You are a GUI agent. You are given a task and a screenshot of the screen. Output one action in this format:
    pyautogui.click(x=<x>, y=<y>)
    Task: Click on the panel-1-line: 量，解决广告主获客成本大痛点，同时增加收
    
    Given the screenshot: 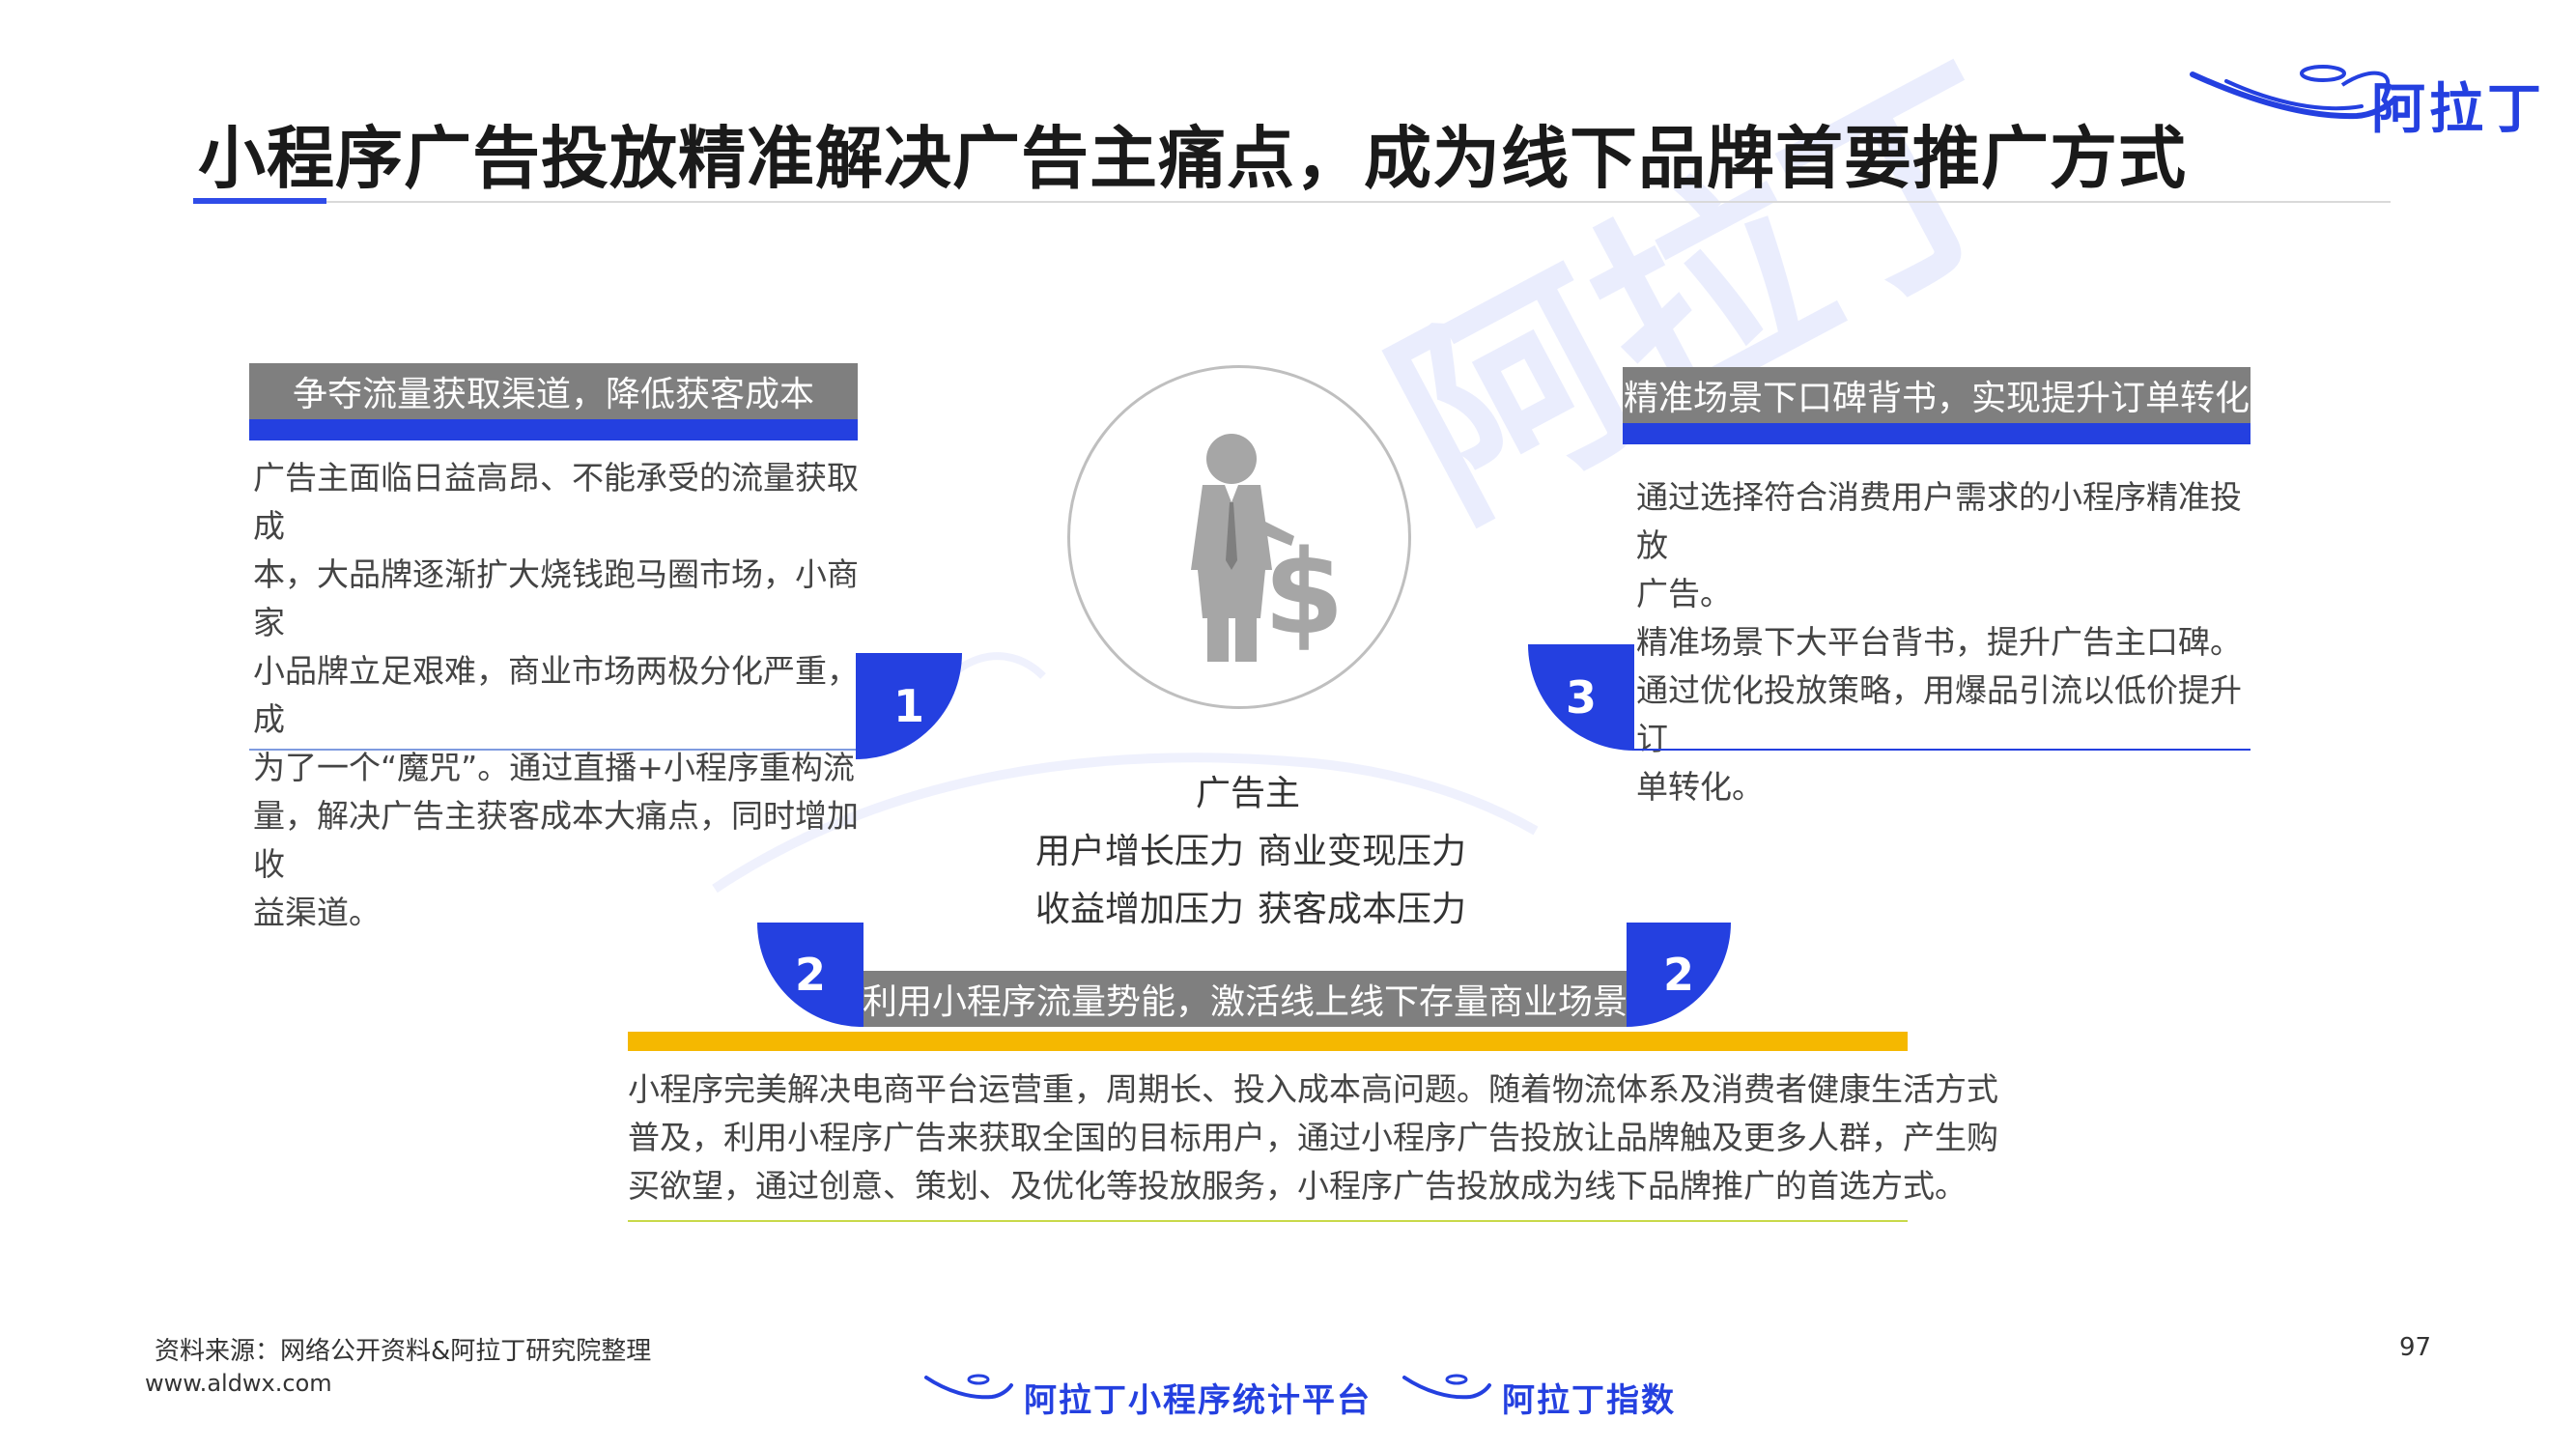 What is the action you would take?
    pyautogui.click(x=556, y=840)
    